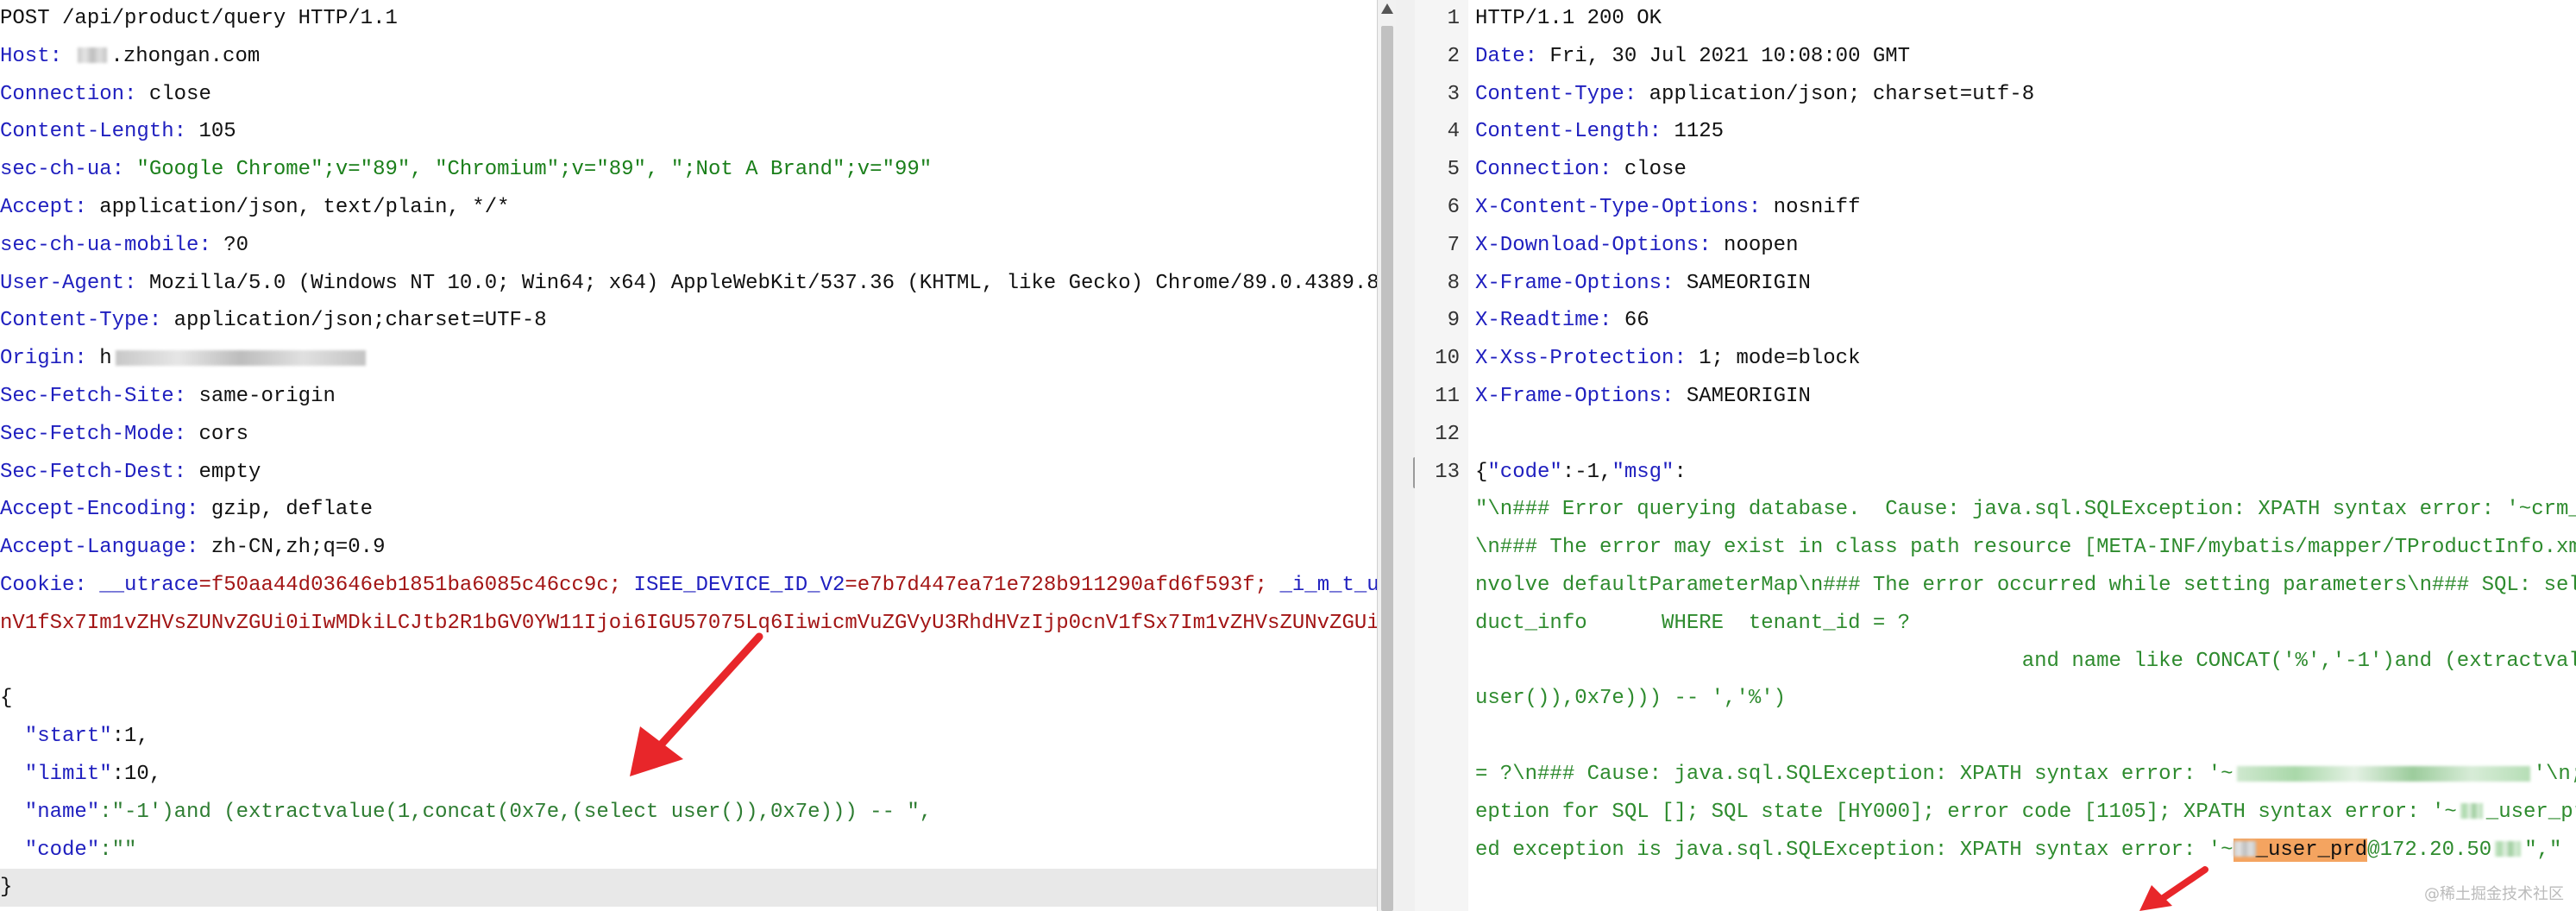 This screenshot has width=2576, height=911. Describe the element at coordinates (1568, 18) in the screenshot. I see `status-line: HTTP/1.1 200 OK` at that location.